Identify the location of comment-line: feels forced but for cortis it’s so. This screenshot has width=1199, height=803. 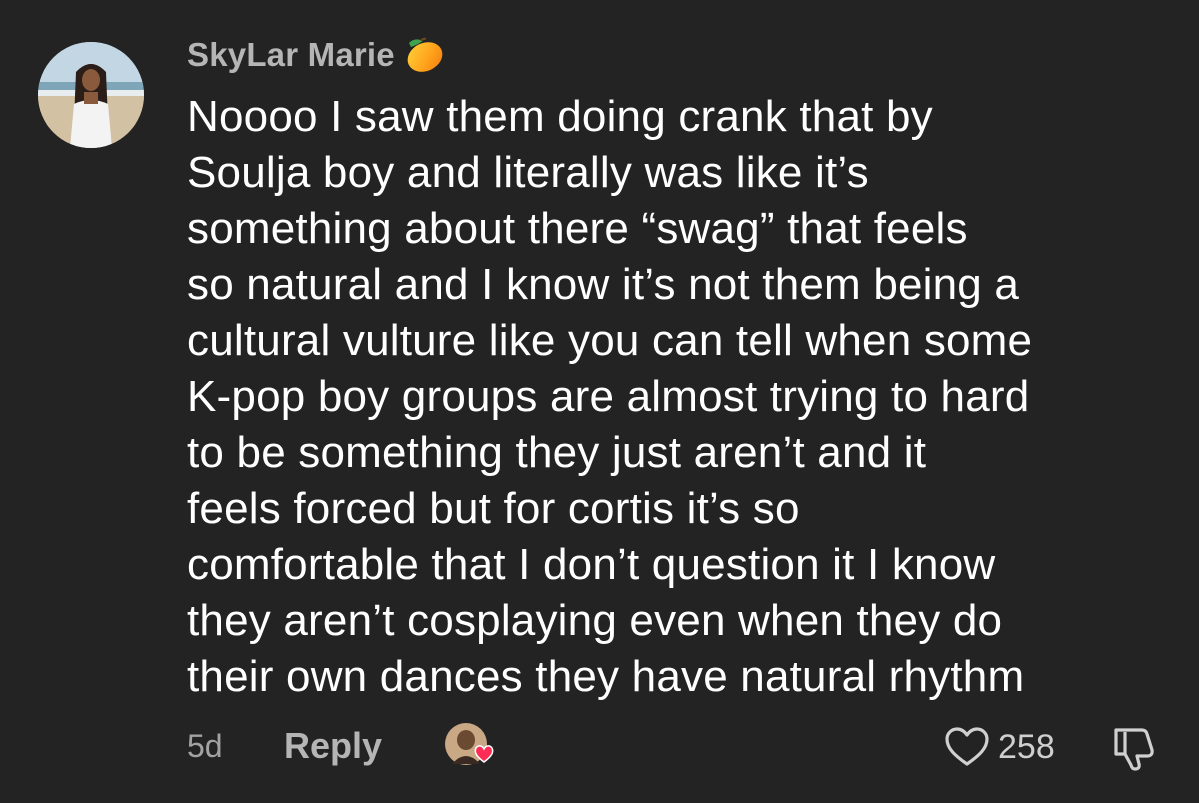
(493, 508).